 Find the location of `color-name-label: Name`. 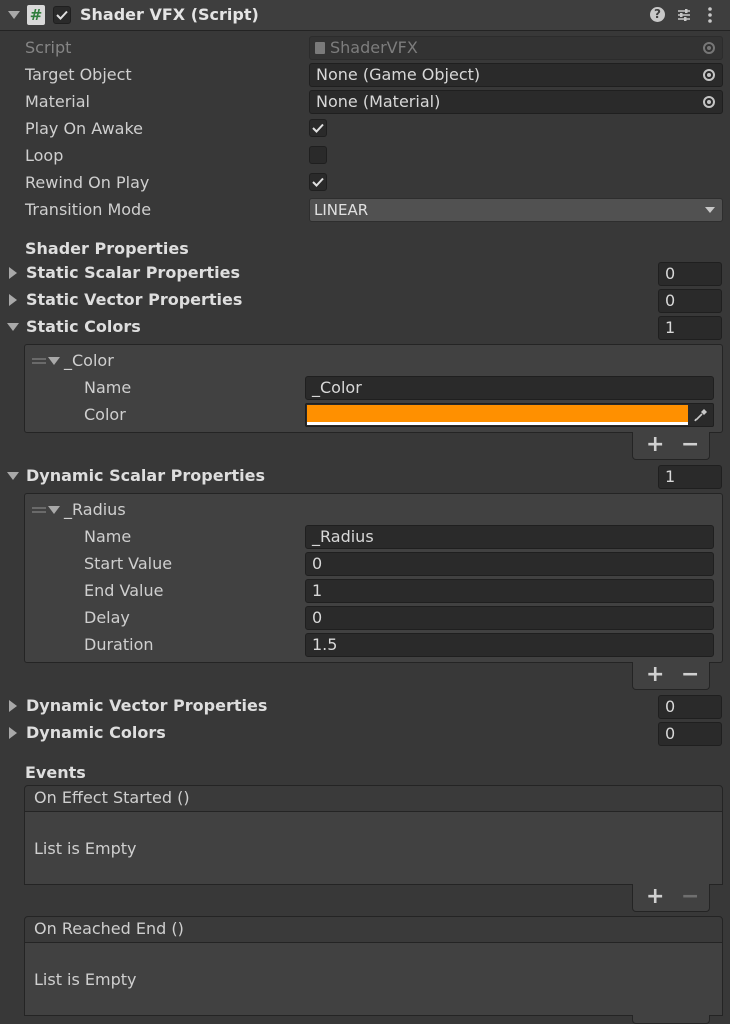

color-name-label: Name is located at coordinates (108, 387).